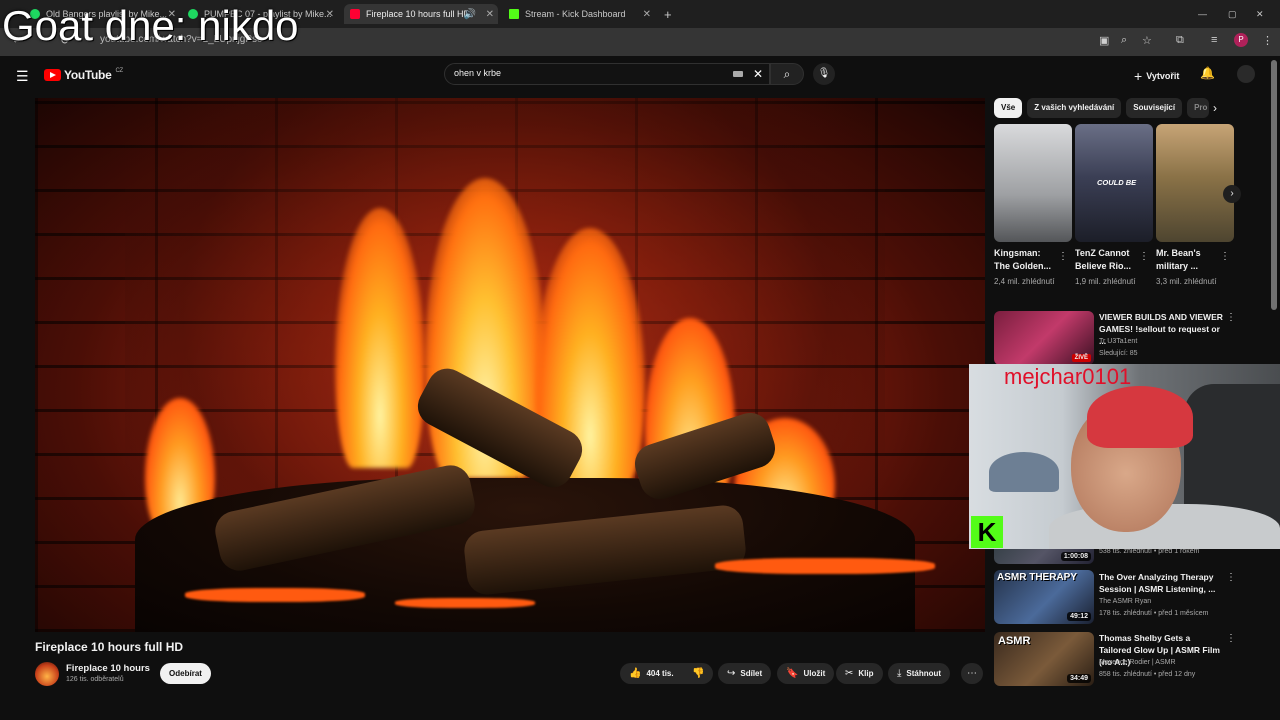  I want to click on video-channel: Maxence Rodier | ASMR, so click(1164, 662).